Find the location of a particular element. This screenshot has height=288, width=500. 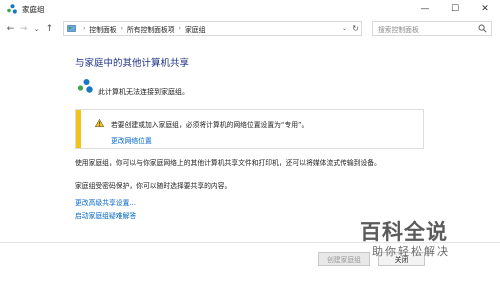

window-controls: — ☐ ✕ is located at coordinates (455, 9).